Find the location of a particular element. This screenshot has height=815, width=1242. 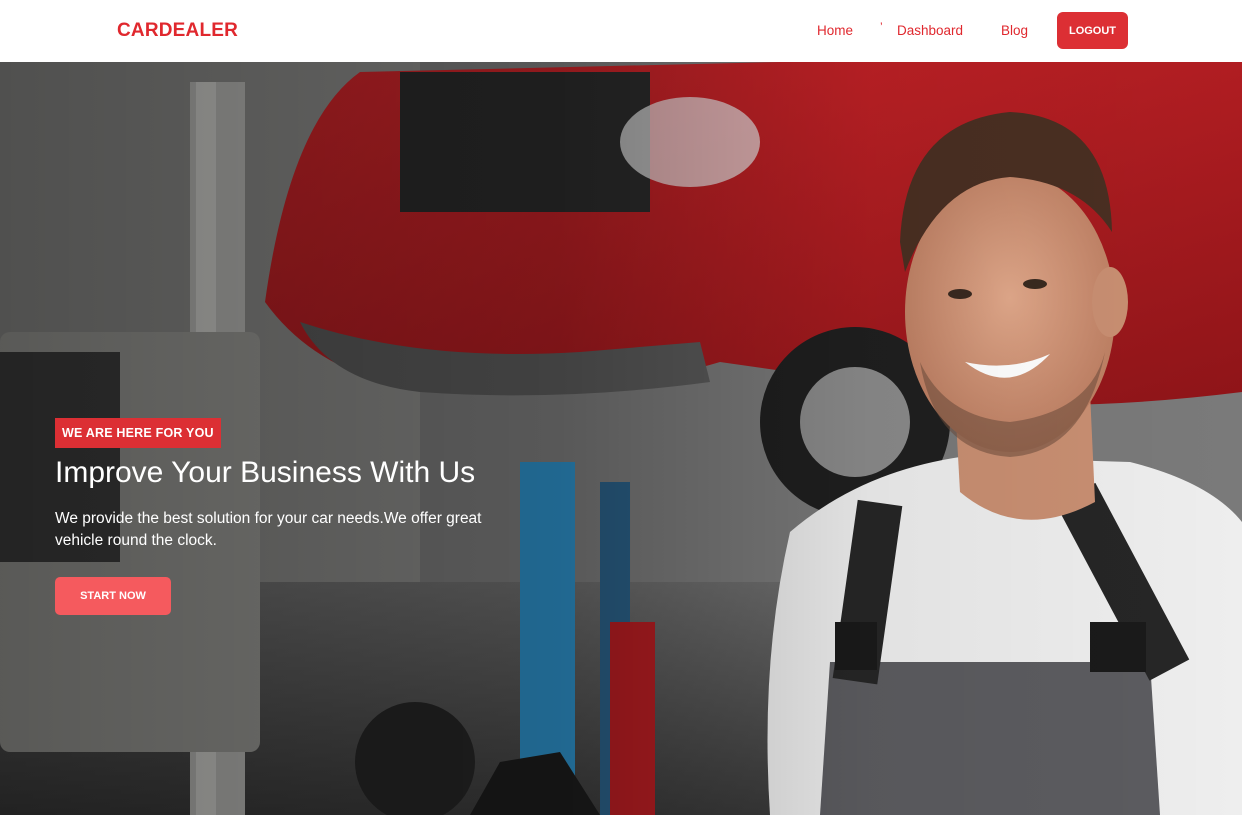

hero-tagline-badge: WE ARE HERE FOR YOU is located at coordinates (138, 433).